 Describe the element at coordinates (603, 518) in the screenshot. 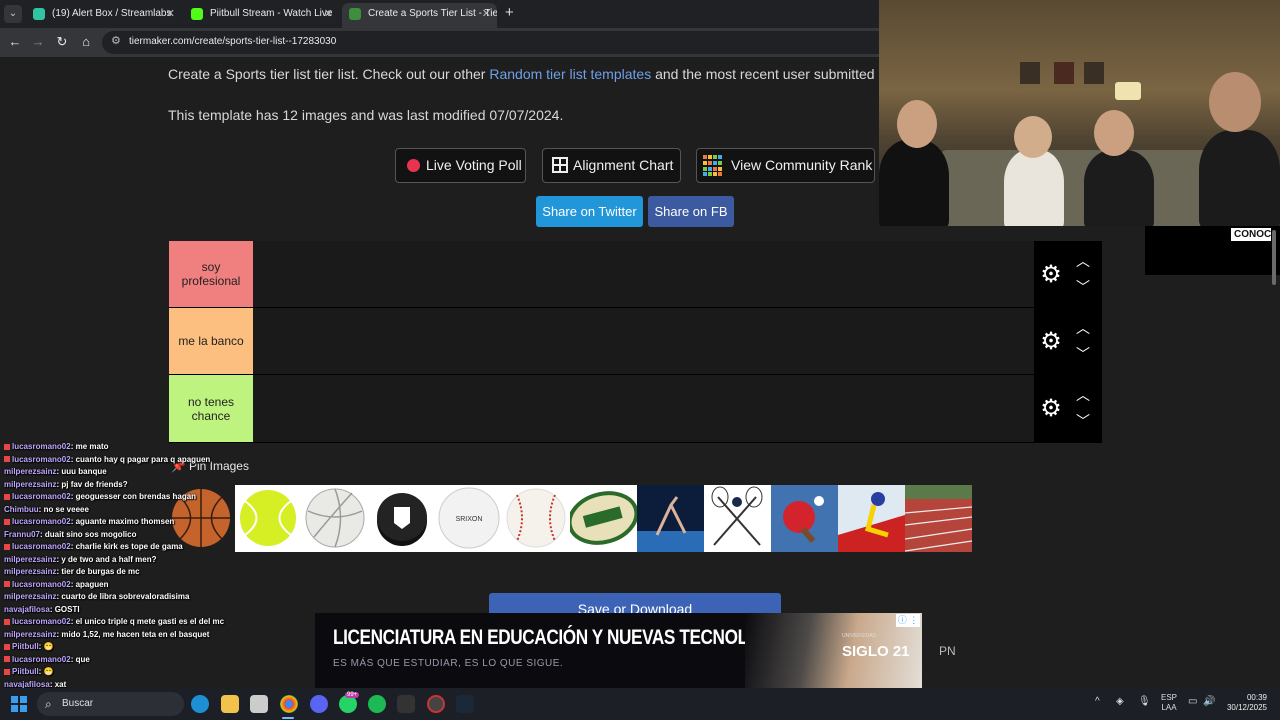

I see `rugby-ball-image` at that location.